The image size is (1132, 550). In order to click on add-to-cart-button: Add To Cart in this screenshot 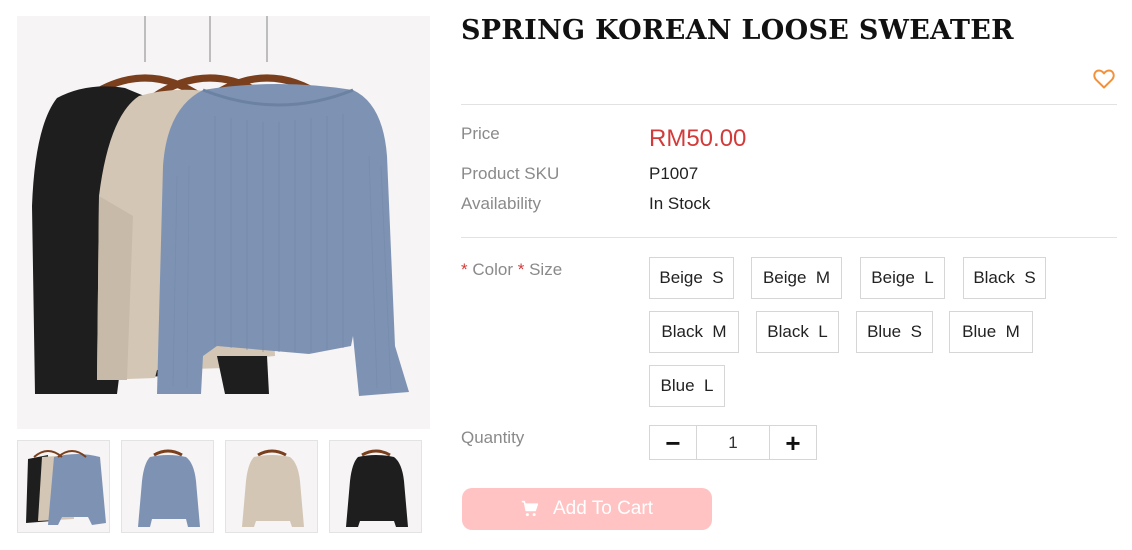, I will do `click(587, 509)`.